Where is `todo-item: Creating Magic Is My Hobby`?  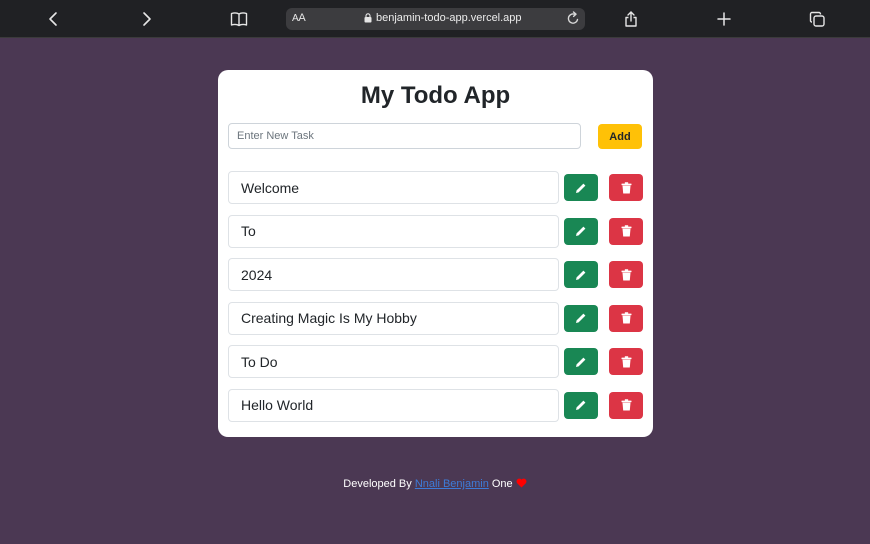 todo-item: Creating Magic Is My Hobby is located at coordinates (435, 318).